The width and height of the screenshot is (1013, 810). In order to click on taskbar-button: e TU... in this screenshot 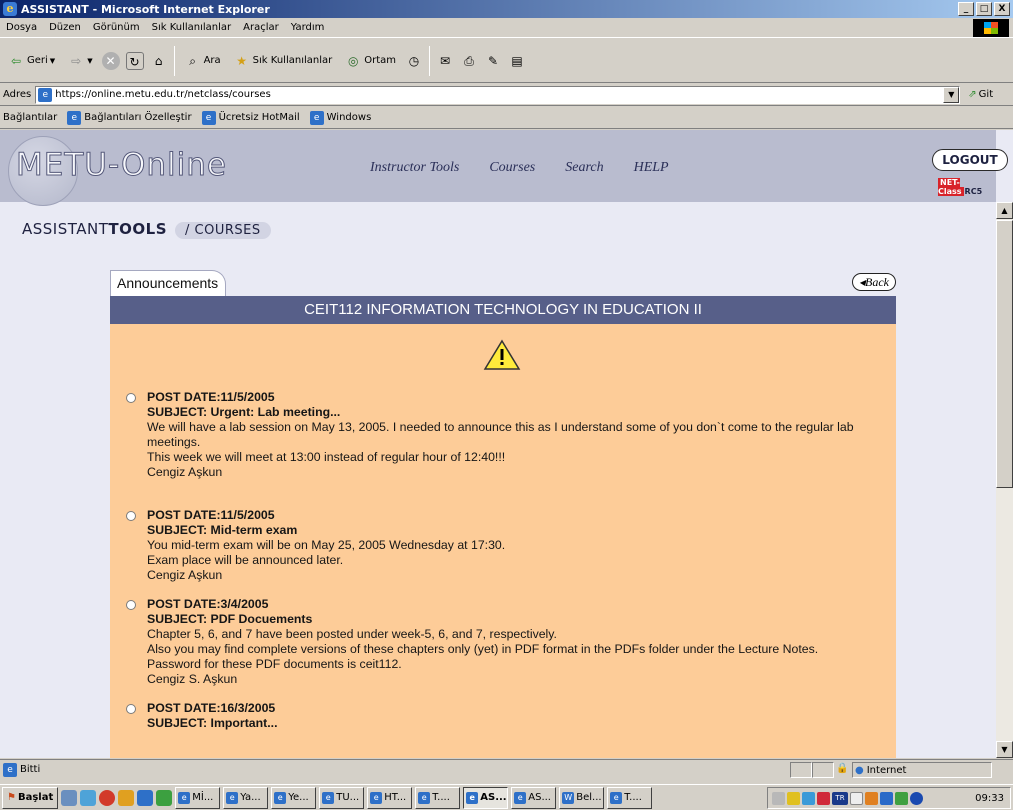, I will do `click(342, 797)`.